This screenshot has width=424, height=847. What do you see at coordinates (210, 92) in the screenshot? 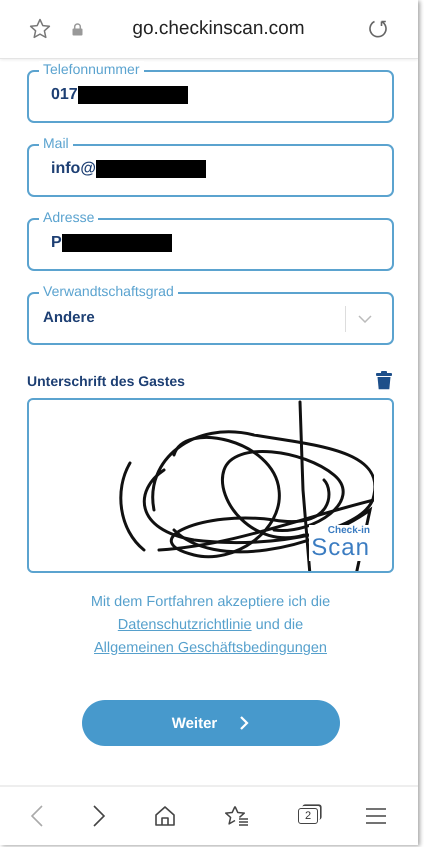
I see `input-field: Telefonnummer 017` at bounding box center [210, 92].